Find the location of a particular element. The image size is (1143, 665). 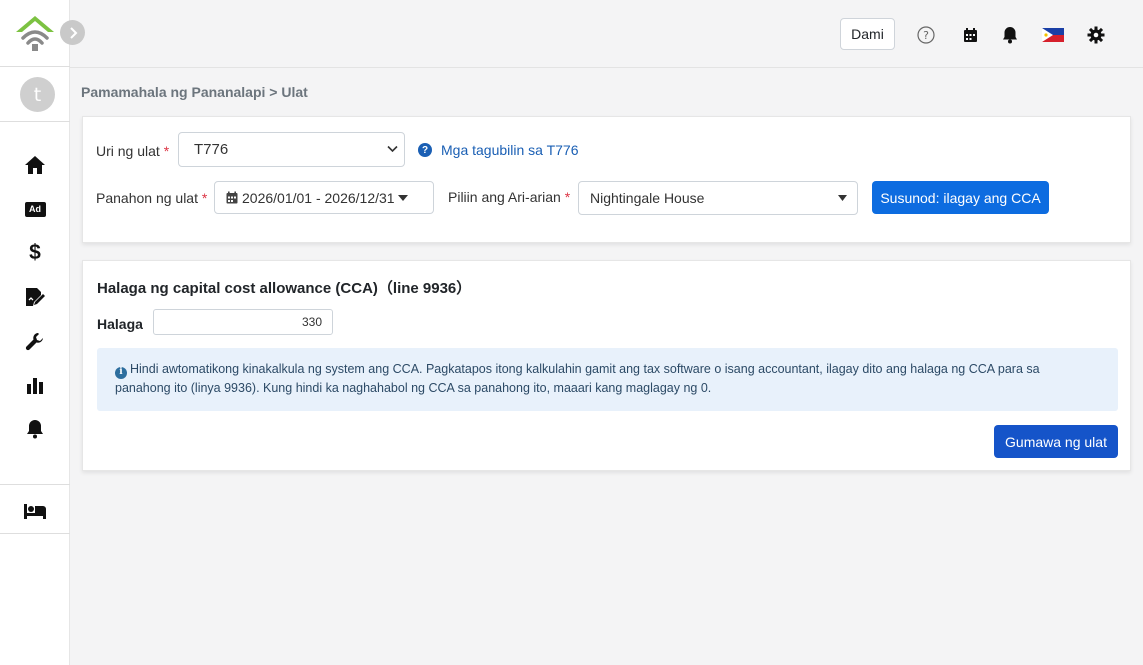

report-type-select: T776 is located at coordinates (291, 149).